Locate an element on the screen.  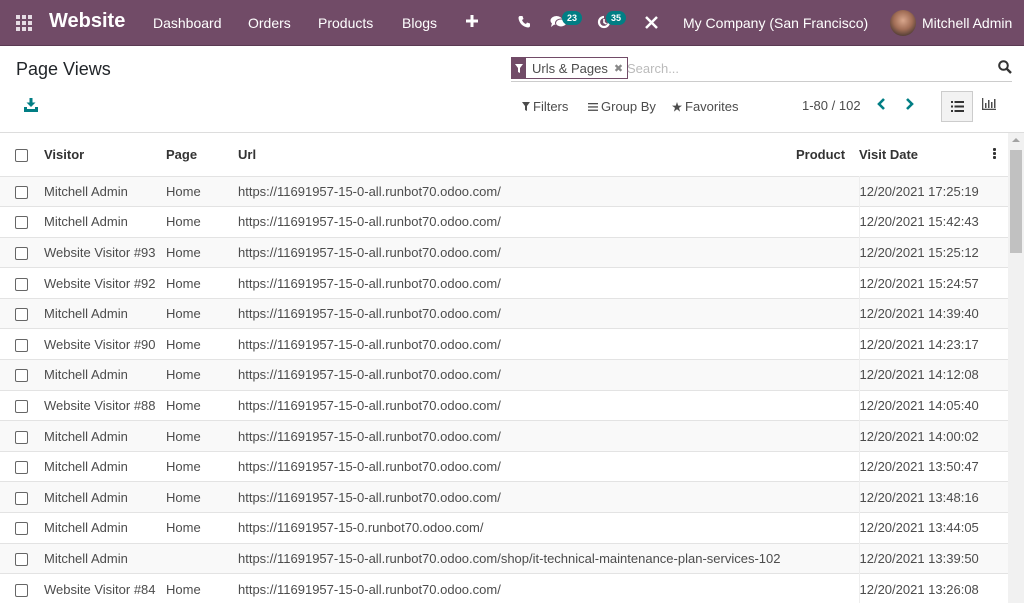
cell-visitor: Website Visitor #88 is located at coordinates (105, 405).